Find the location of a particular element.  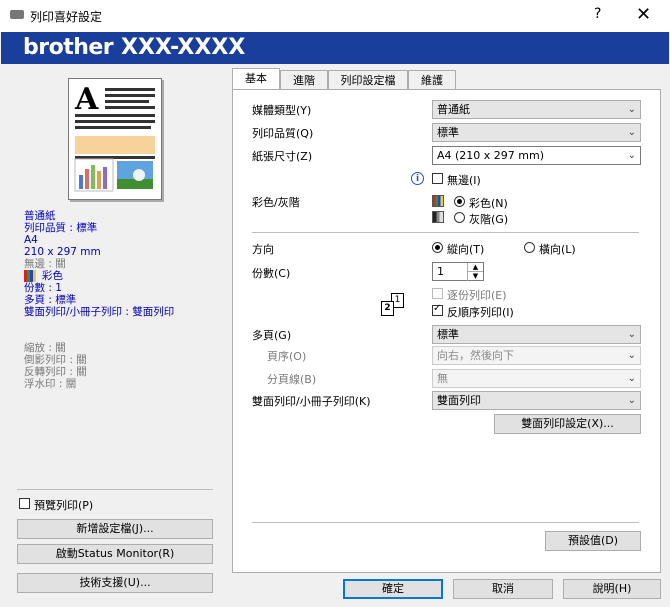

paper-size-value: A4 (210 x 297 mm) is located at coordinates (491, 155).